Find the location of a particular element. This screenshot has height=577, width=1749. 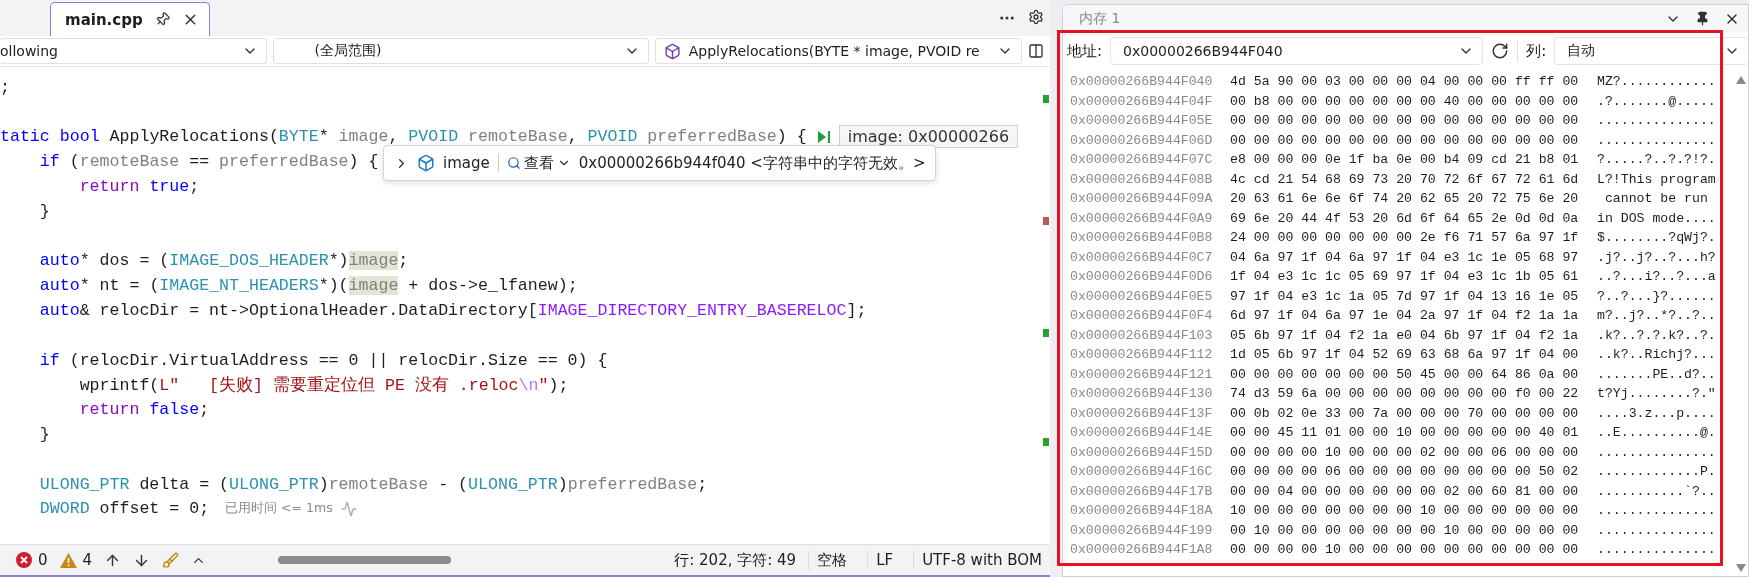

memory-address: 0x00000266B944F04F is located at coordinates (1142, 101).